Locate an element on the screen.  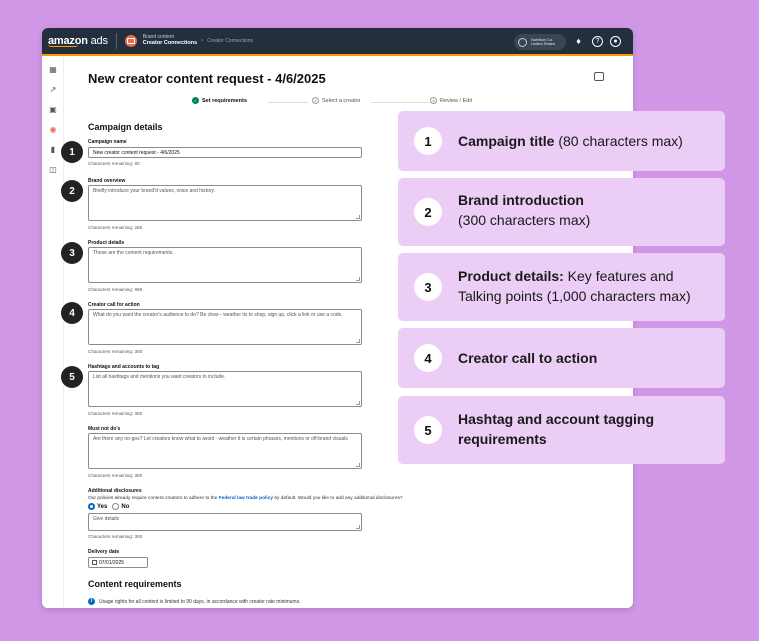
account-region: United States is located at coordinates (543, 43).